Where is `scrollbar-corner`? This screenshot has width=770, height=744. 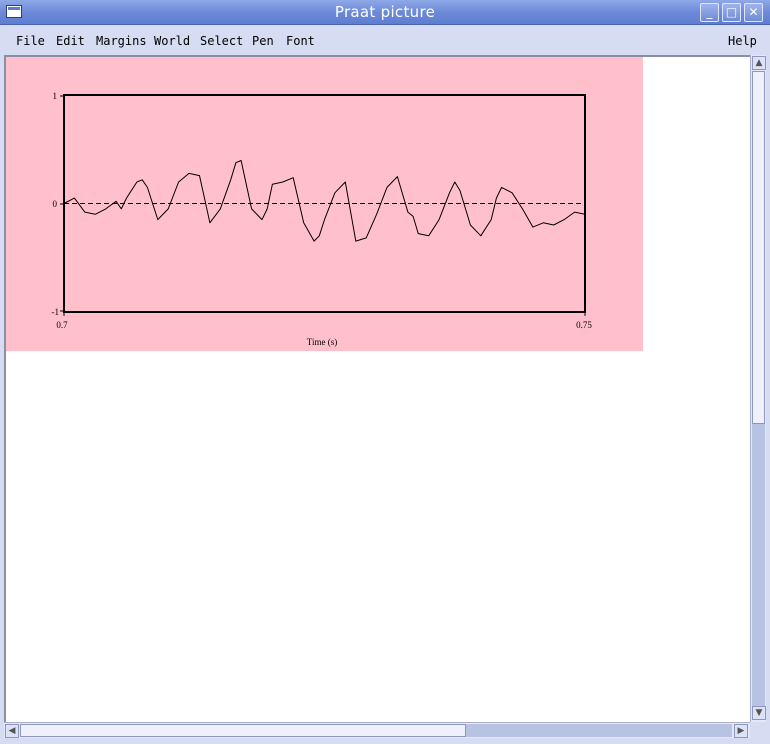
scrollbar-corner is located at coordinates (758, 730).